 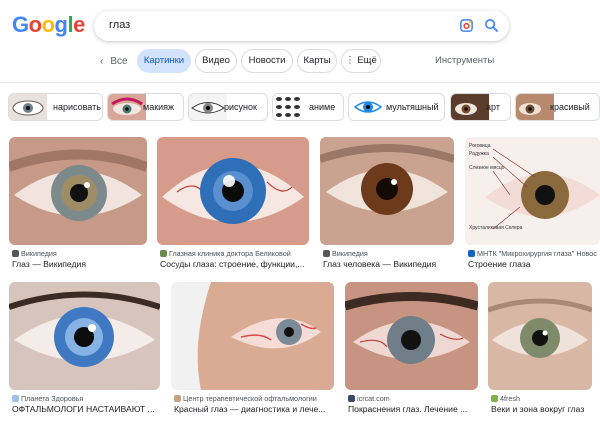 I want to click on chip-art: арт, so click(x=480, y=107).